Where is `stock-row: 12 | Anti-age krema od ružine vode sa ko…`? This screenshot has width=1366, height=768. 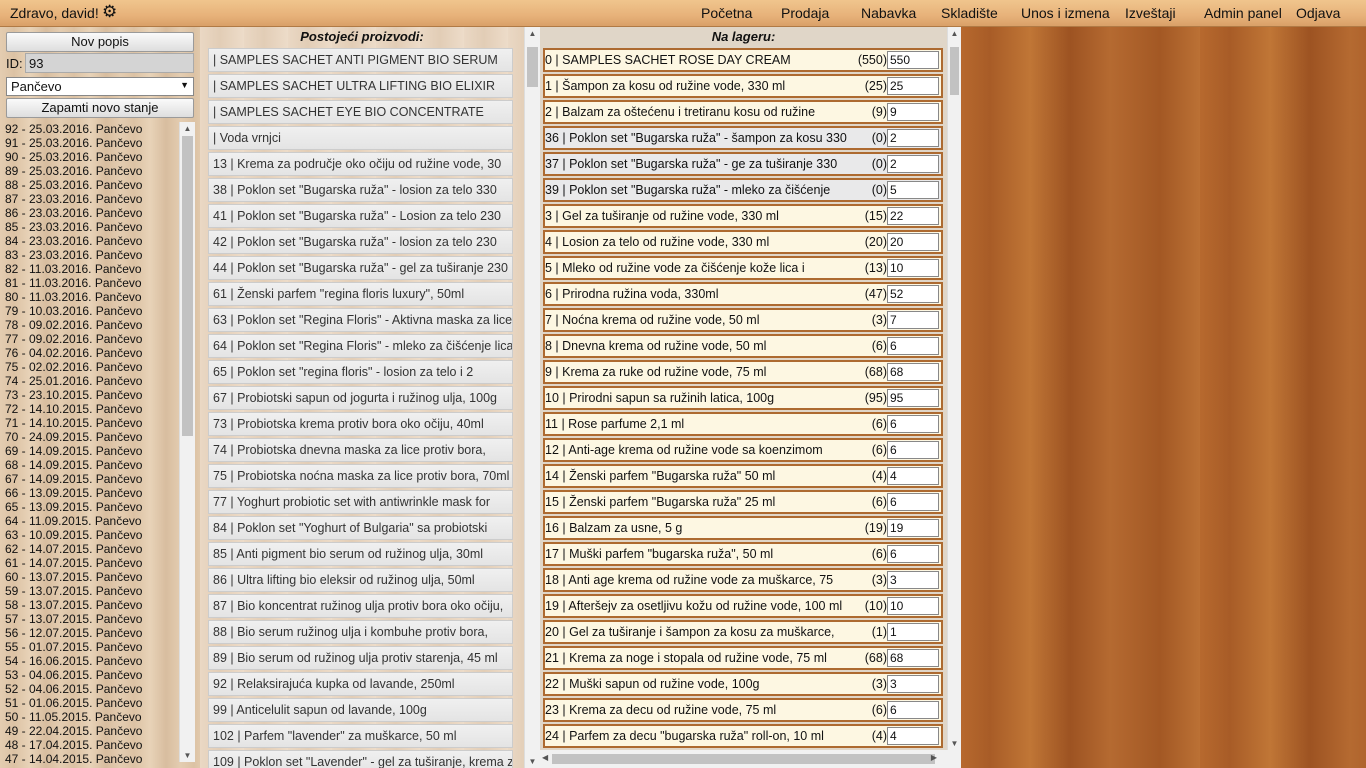 stock-row: 12 | Anti-age krema od ružine vode sa ko… is located at coordinates (743, 450).